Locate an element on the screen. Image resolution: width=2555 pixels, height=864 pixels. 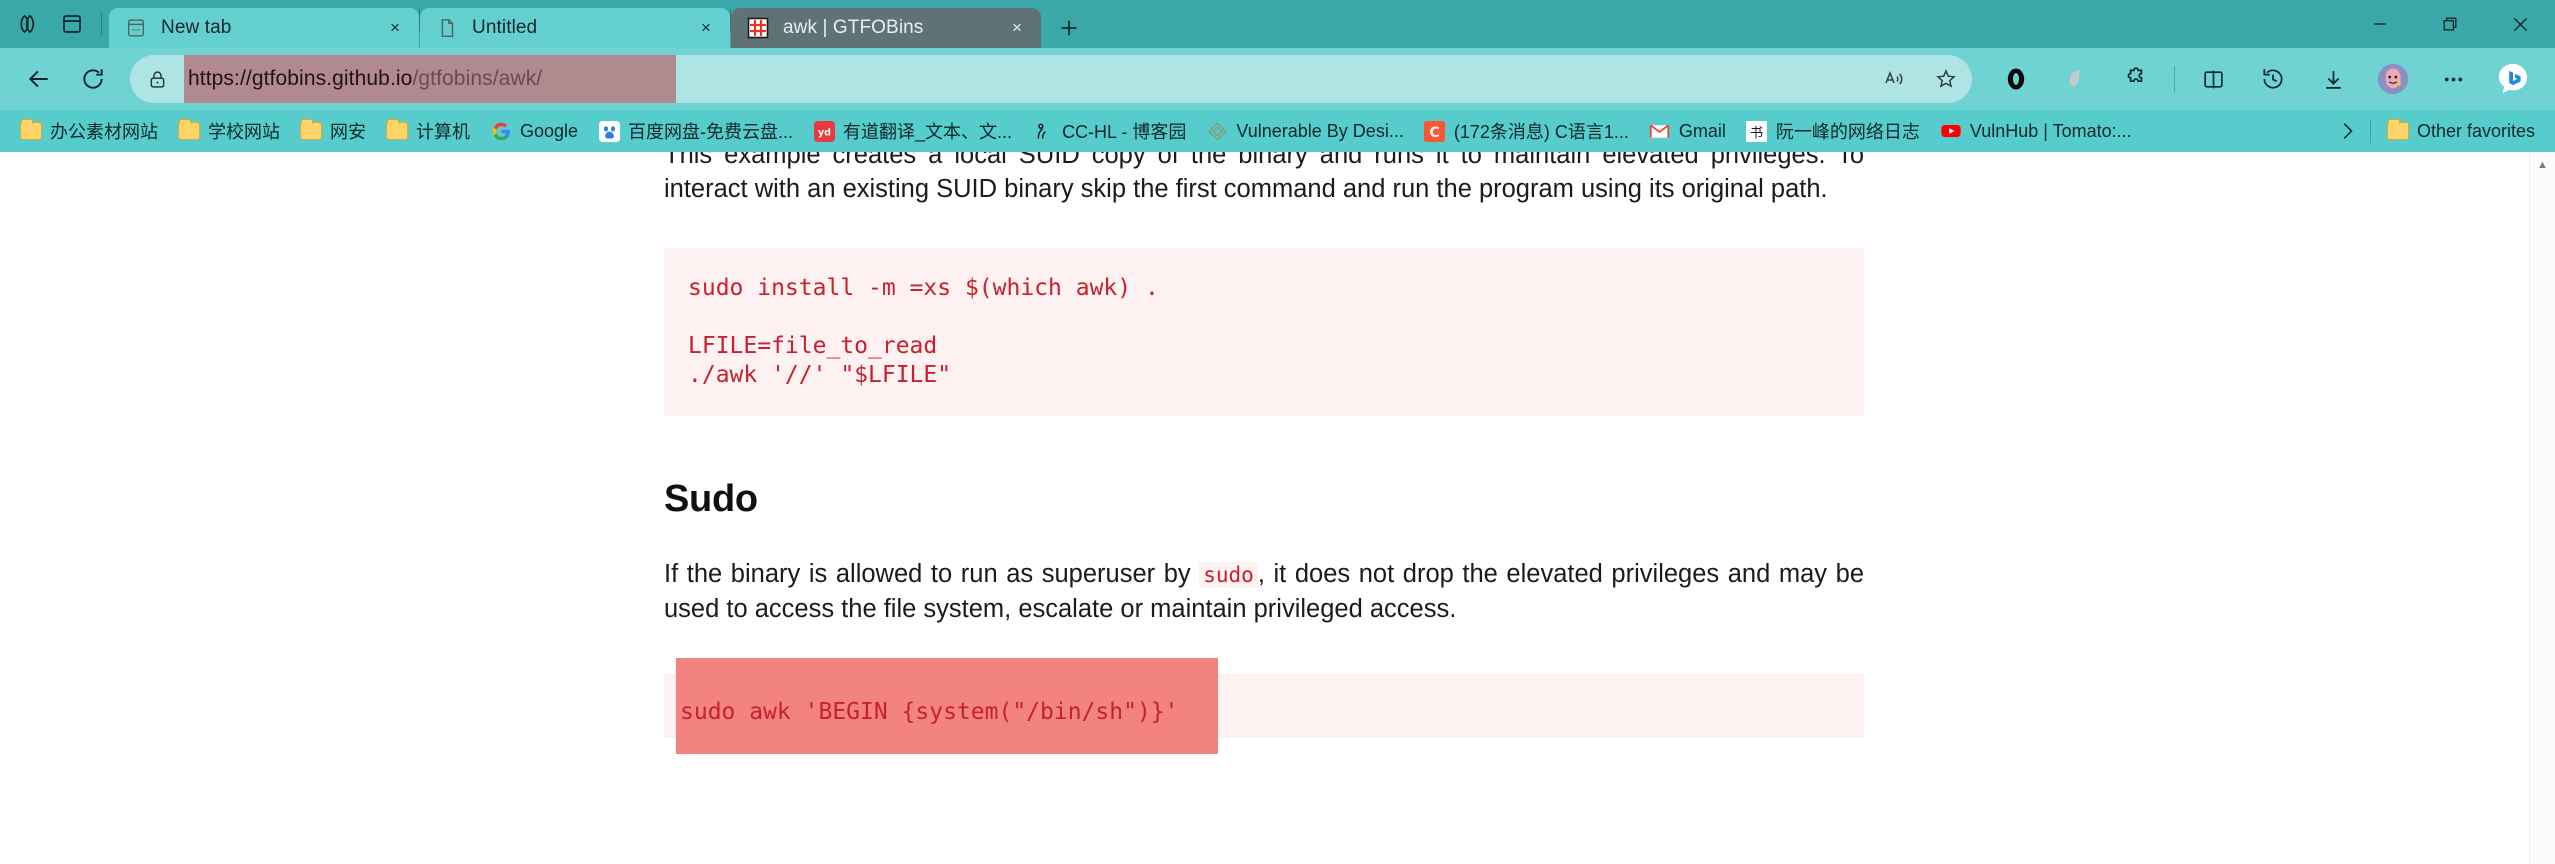
scrollbar-up-arrow: ▲ is located at coordinates (2542, 165).